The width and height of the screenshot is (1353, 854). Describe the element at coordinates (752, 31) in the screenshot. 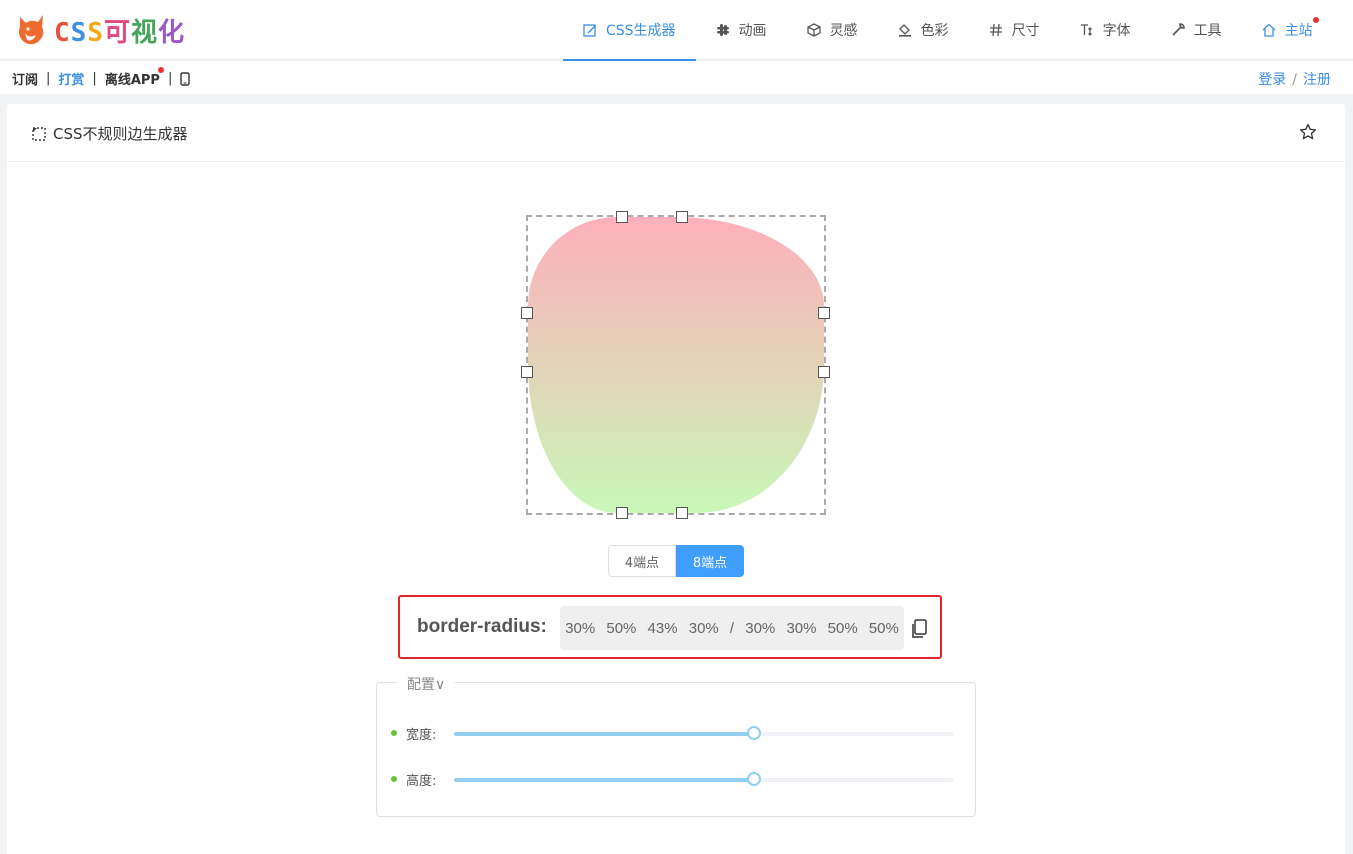

I see `nav-label: 动画` at that location.